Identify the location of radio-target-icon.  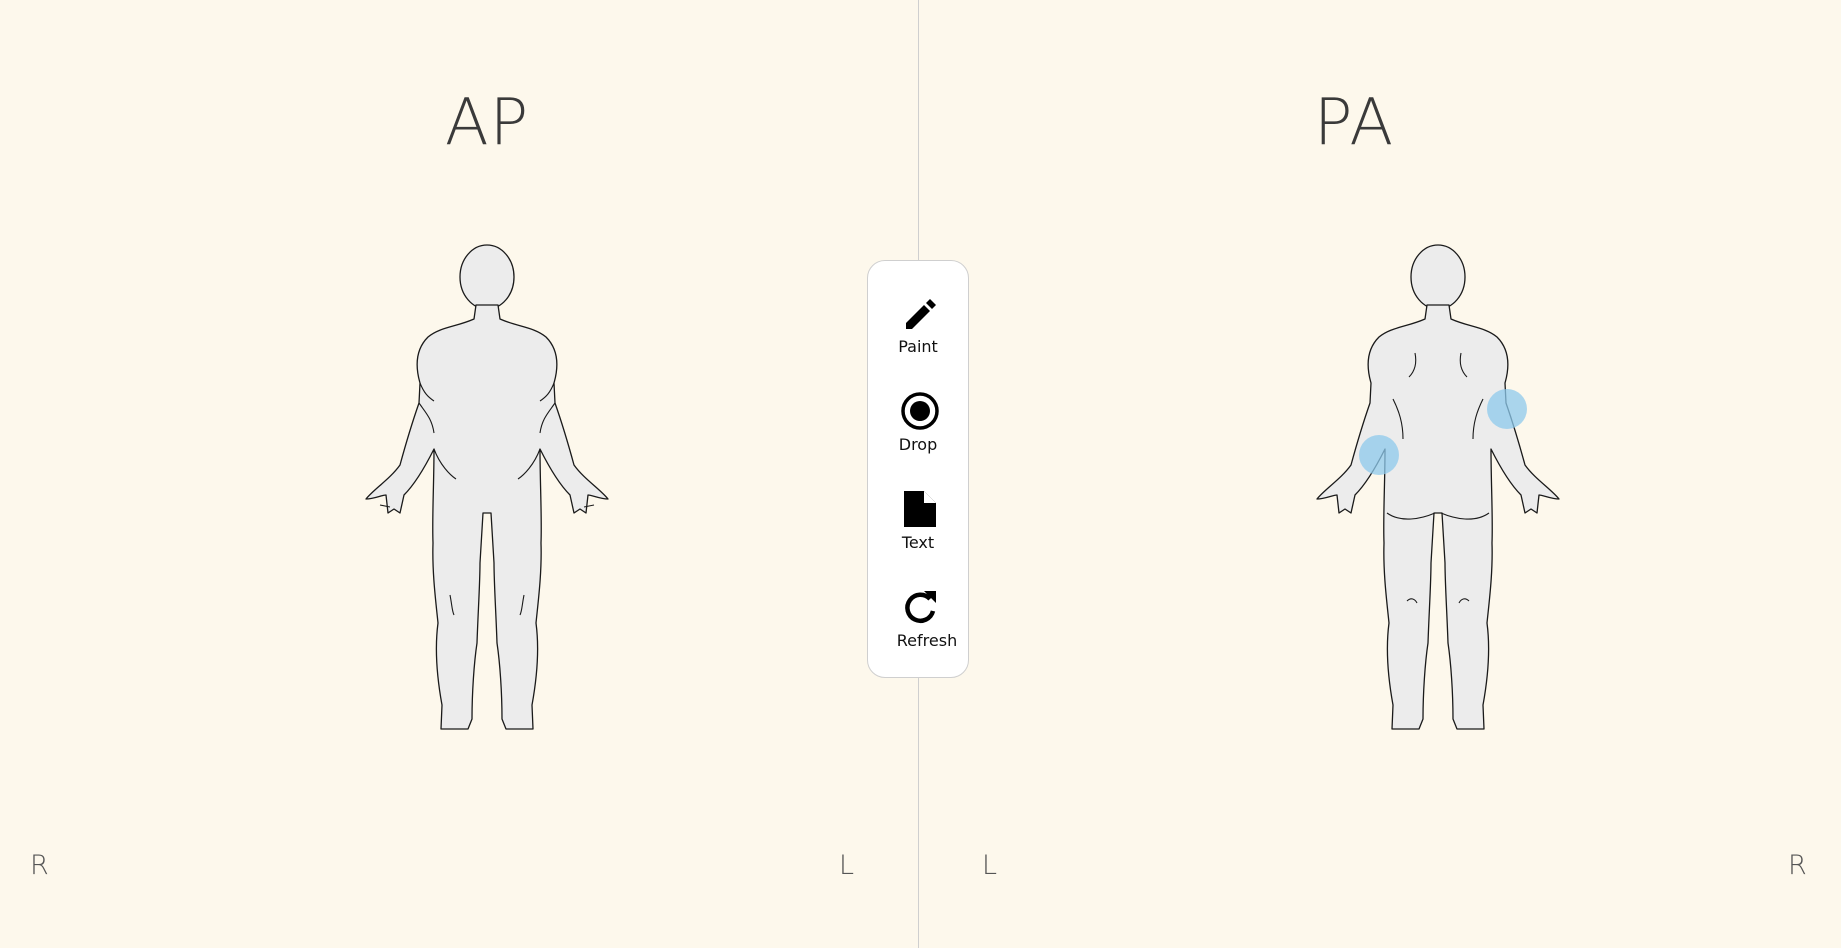
(920, 411).